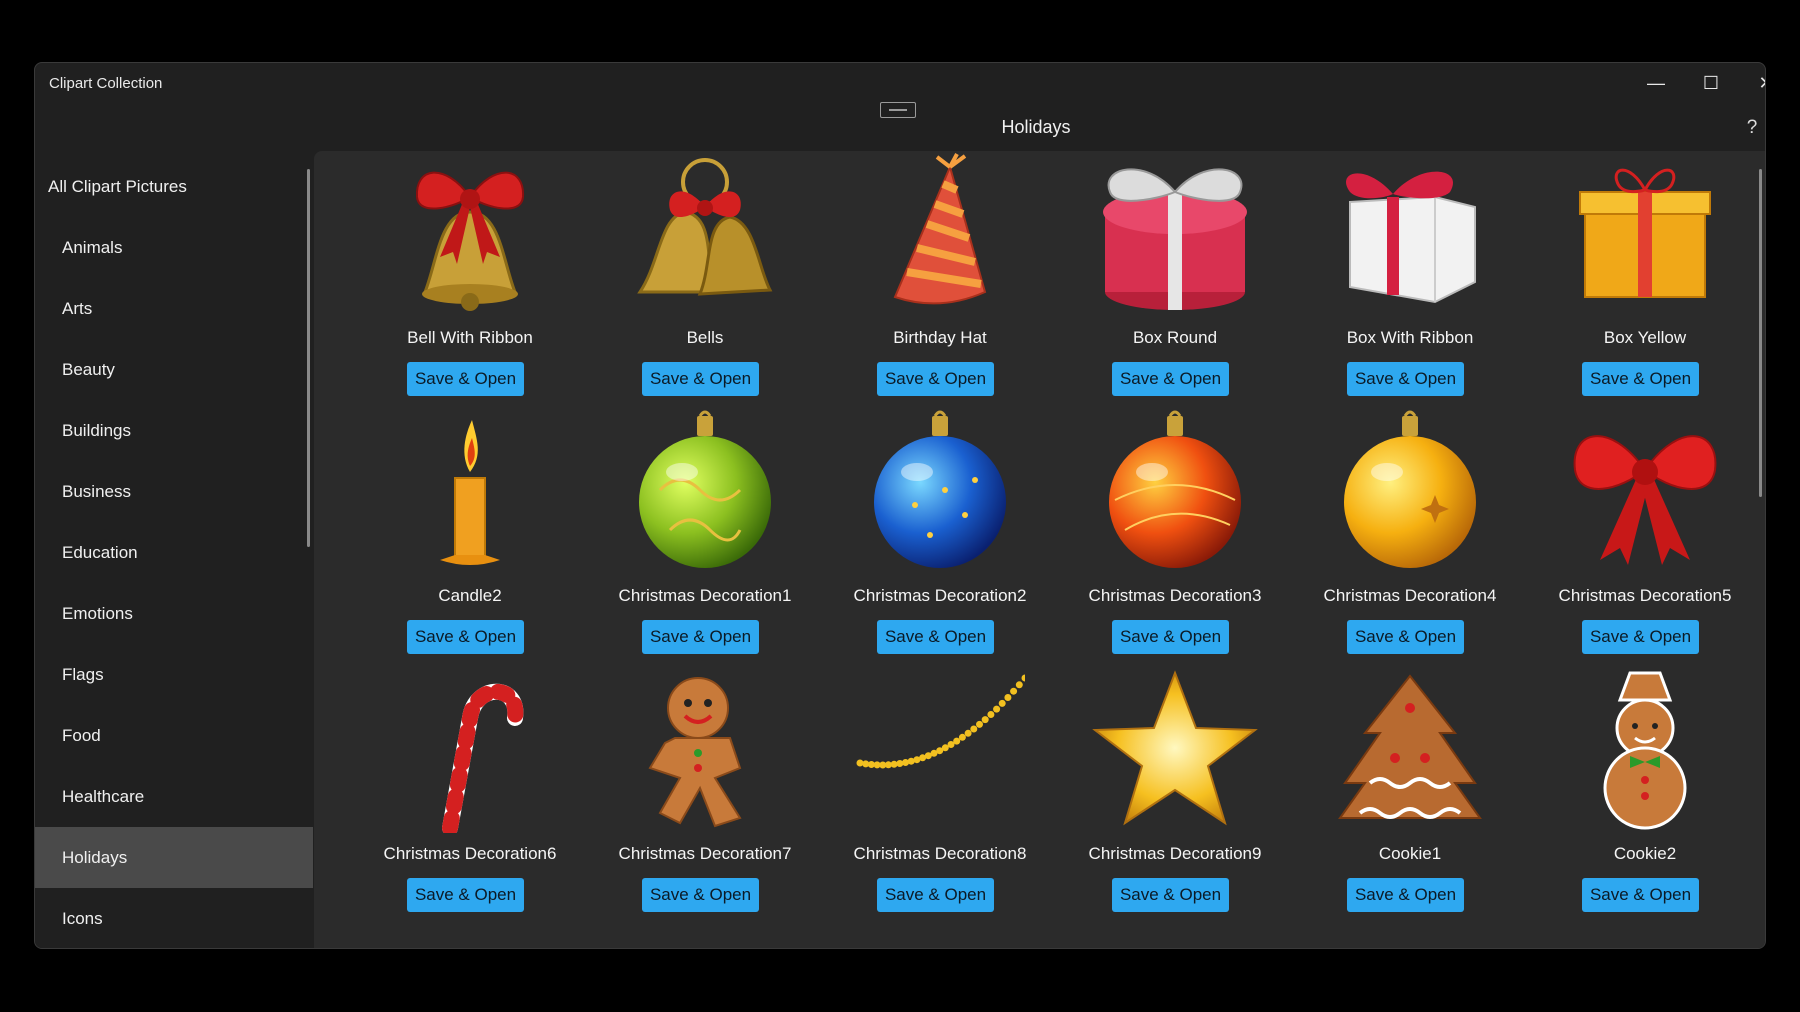 The width and height of the screenshot is (1800, 1012). Describe the element at coordinates (705, 492) in the screenshot. I see `green-ornament-icon` at that location.